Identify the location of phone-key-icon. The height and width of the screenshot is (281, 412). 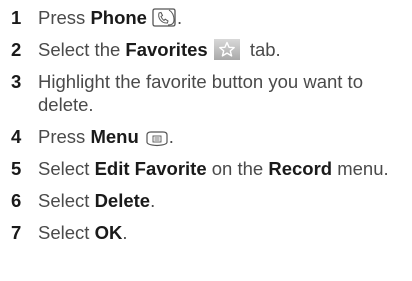
(164, 17).